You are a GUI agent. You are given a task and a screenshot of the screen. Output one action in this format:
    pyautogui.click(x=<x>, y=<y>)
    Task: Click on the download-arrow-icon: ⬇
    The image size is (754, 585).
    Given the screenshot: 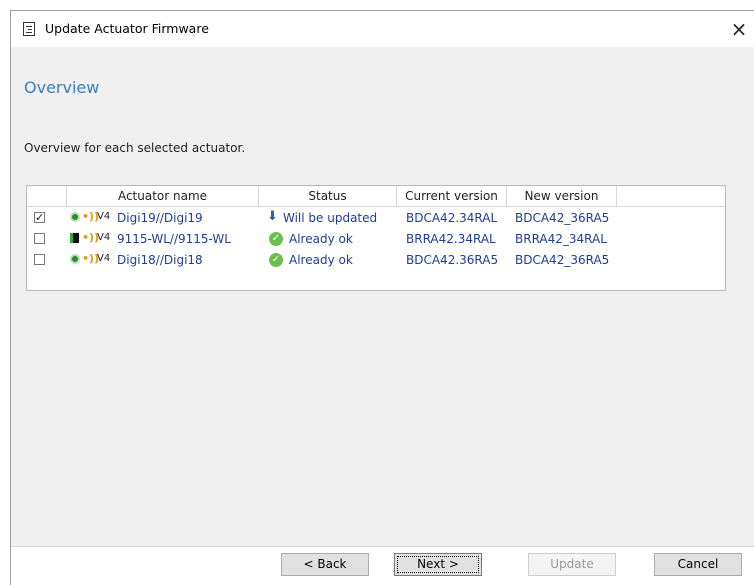 What is the action you would take?
    pyautogui.click(x=272, y=216)
    